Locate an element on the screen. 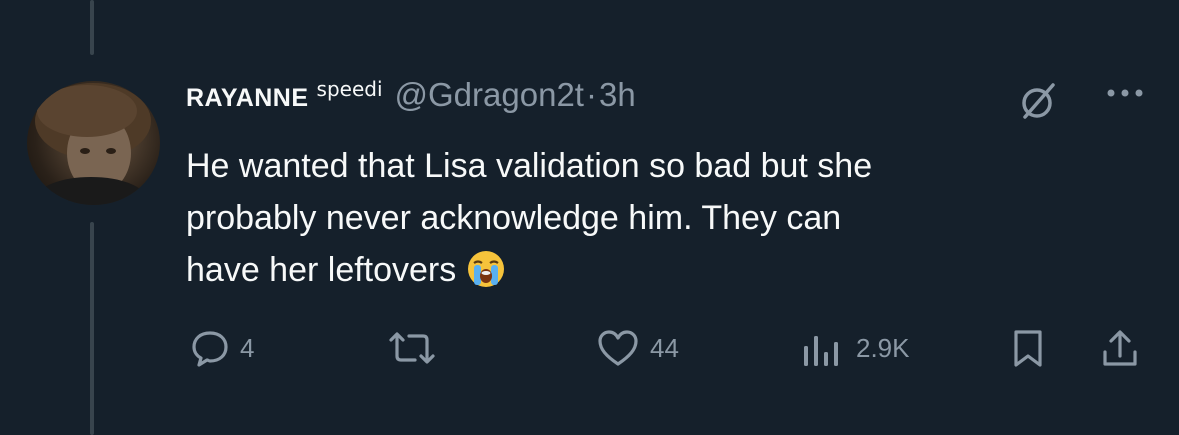  display-name: RAYANNE is located at coordinates (247, 98).